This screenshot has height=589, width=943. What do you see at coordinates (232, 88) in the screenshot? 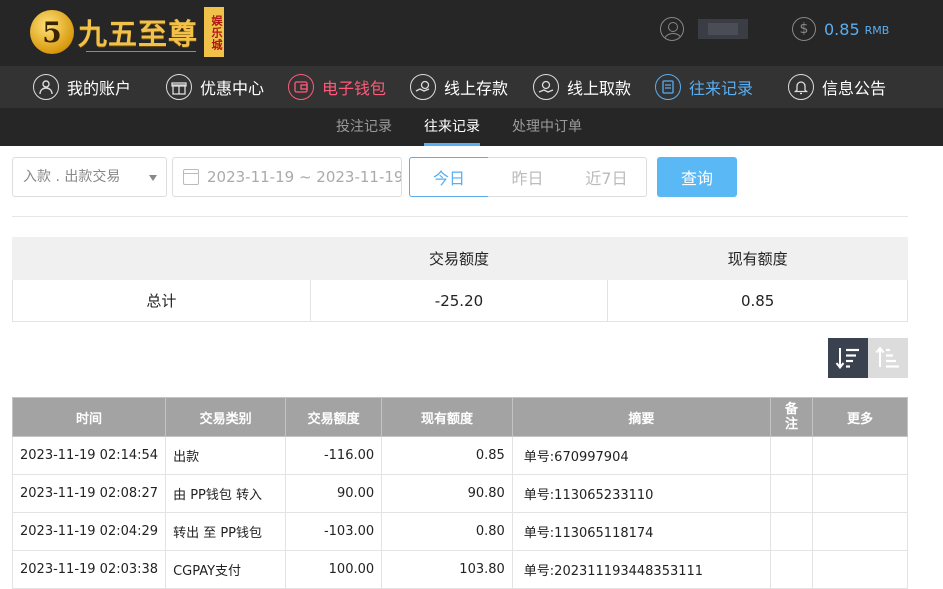
I see `nav-label: 优惠中心` at bounding box center [232, 88].